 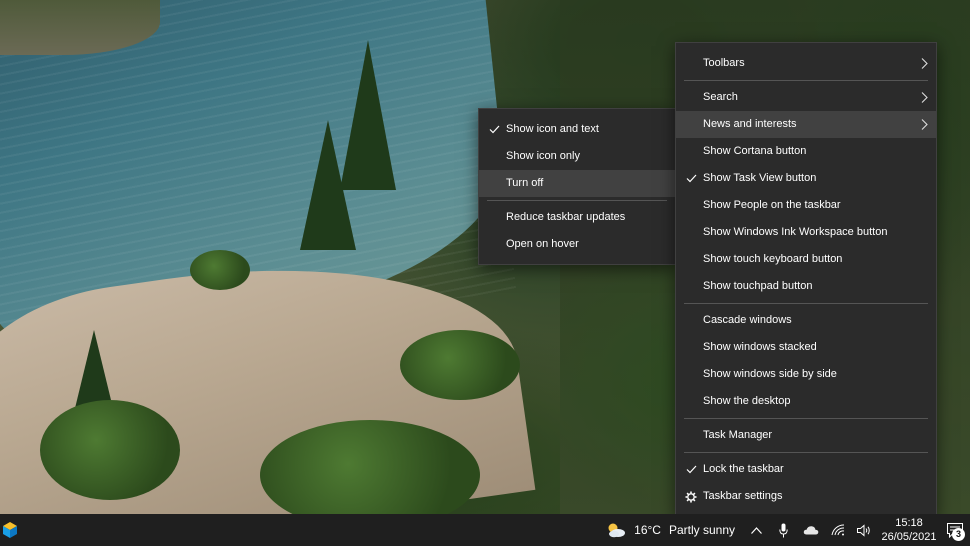 I want to click on menu-item-label: Cascade windows, so click(x=747, y=320).